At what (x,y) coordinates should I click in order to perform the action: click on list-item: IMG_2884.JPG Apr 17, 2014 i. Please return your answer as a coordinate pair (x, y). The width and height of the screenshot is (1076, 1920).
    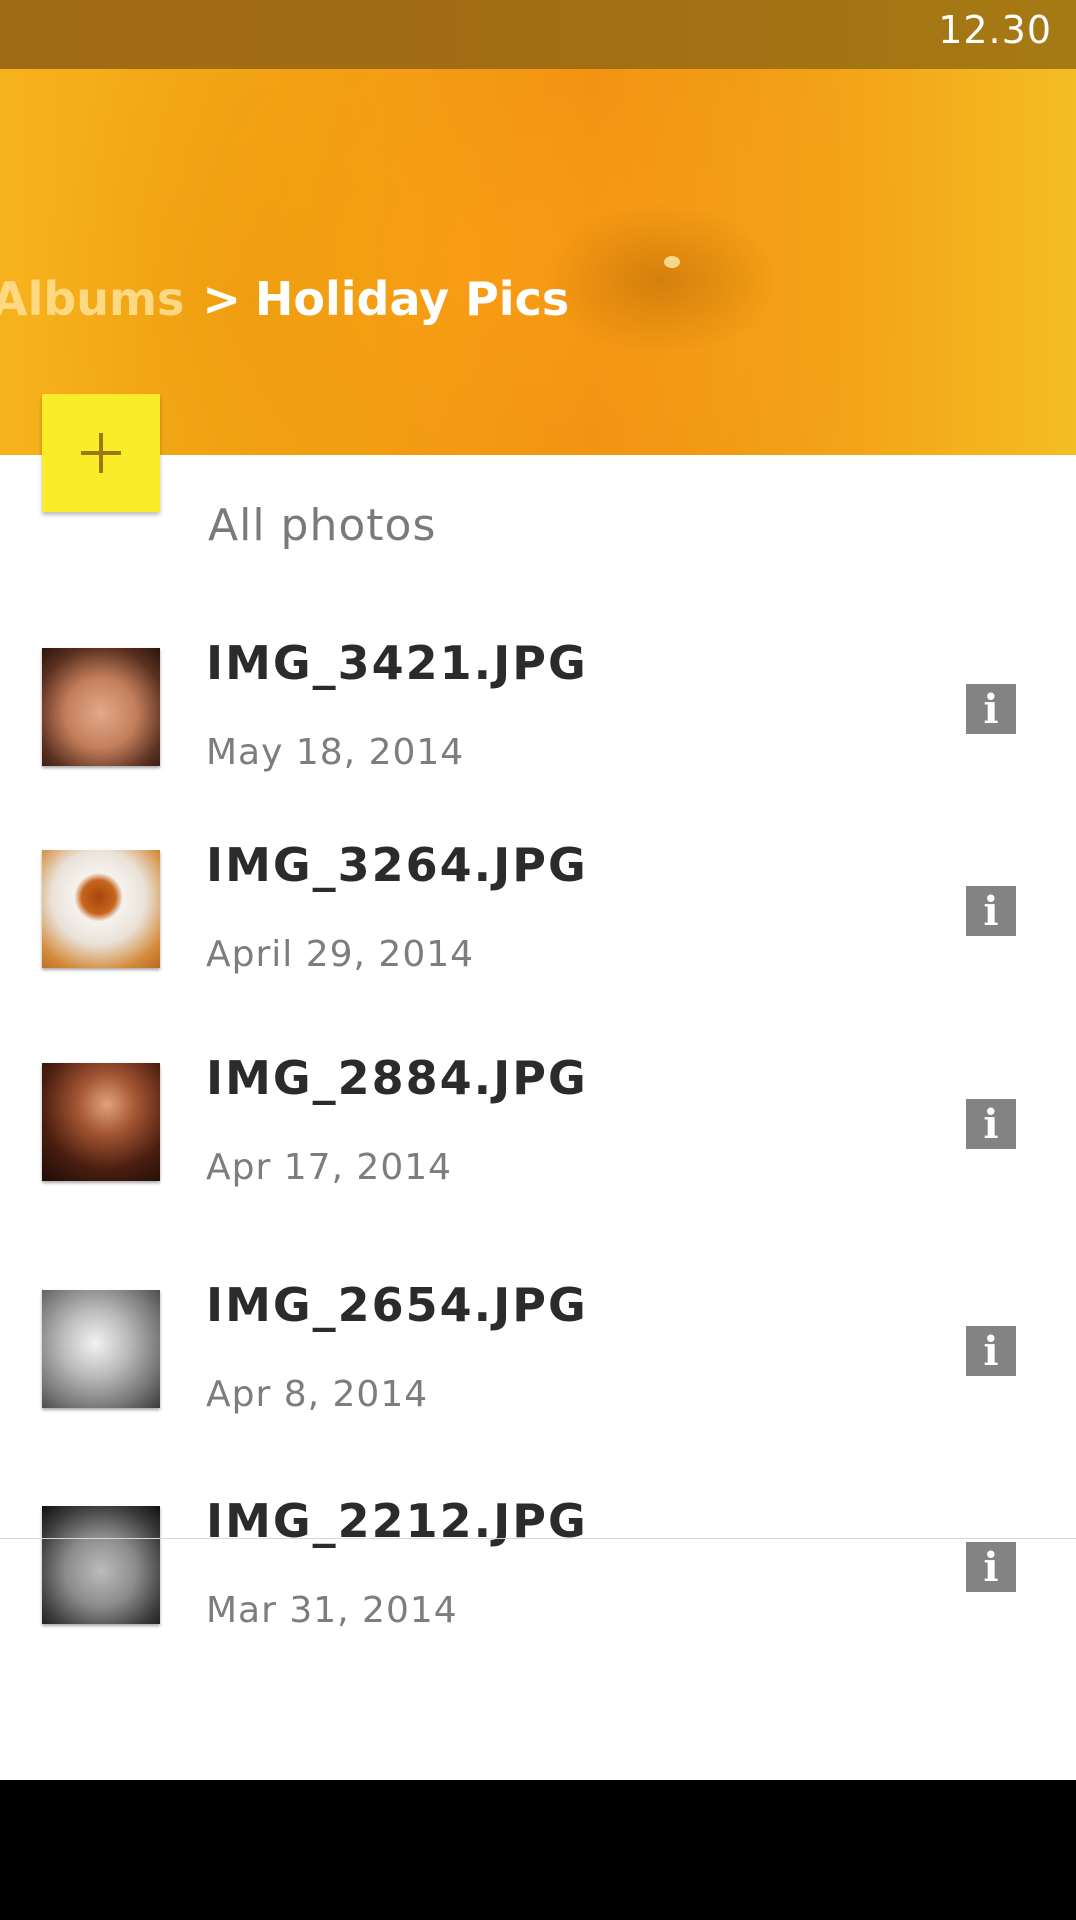
    Looking at the image, I should click on (538, 1127).